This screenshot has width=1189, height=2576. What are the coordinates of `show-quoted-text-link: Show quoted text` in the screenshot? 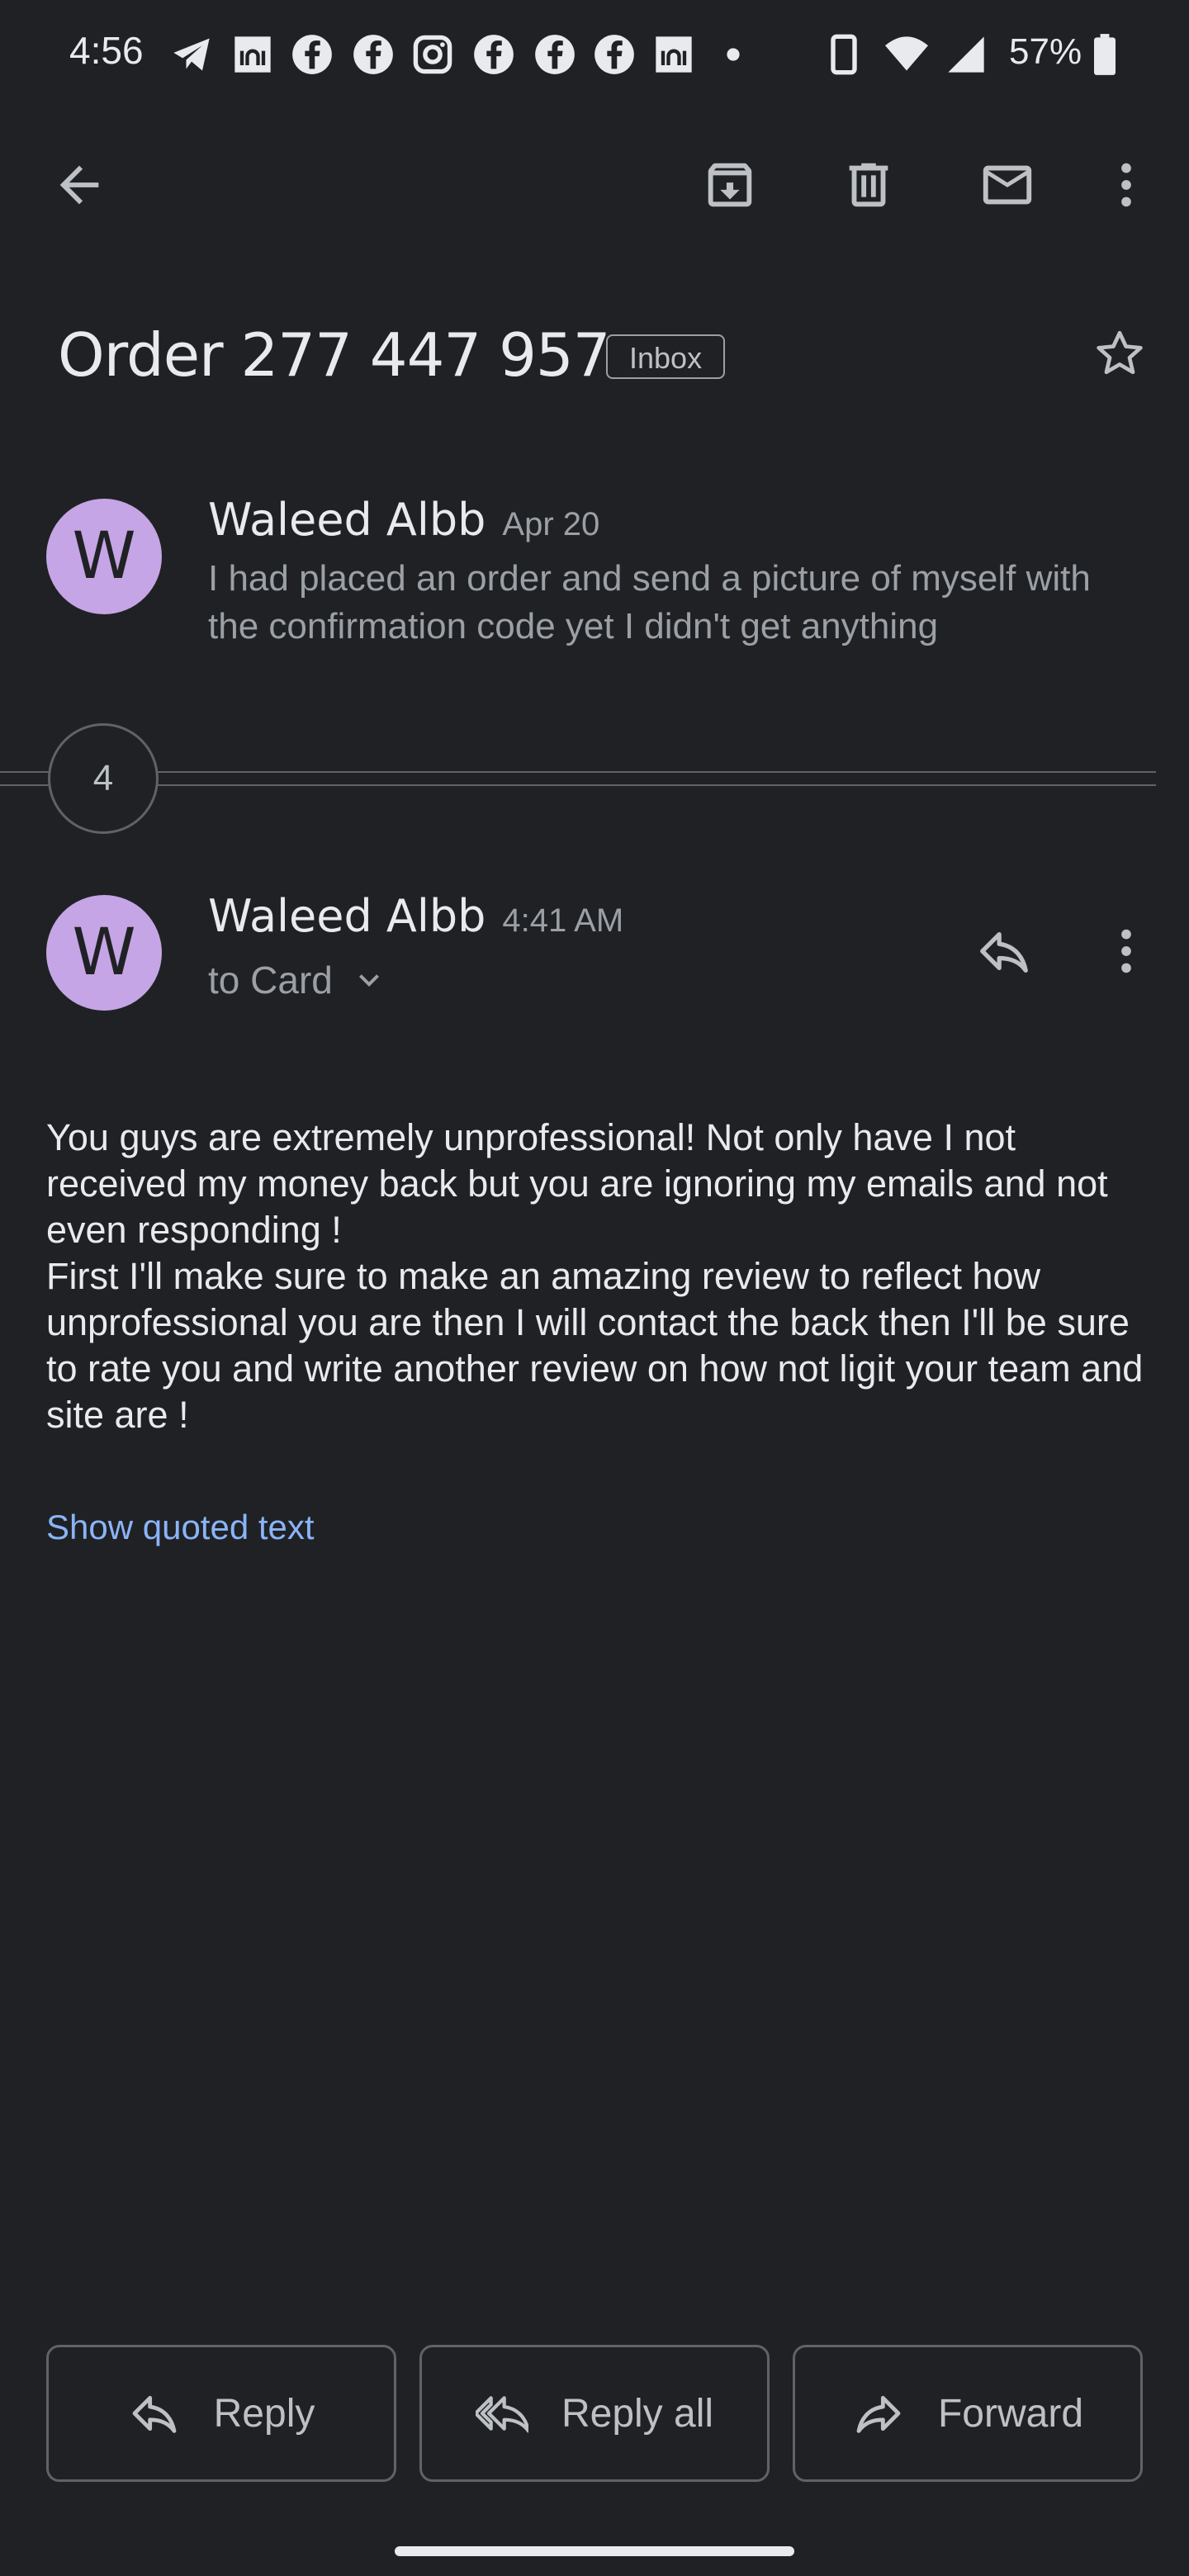 It's located at (180, 1527).